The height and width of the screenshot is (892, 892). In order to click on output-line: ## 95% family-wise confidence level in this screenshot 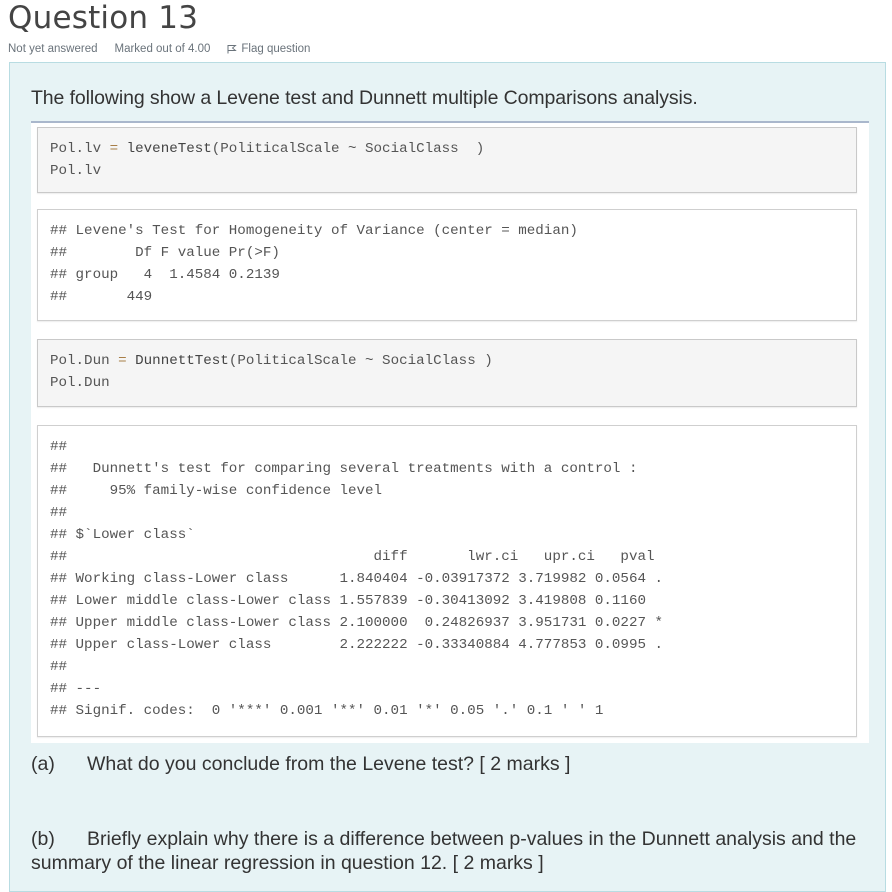, I will do `click(216, 491)`.